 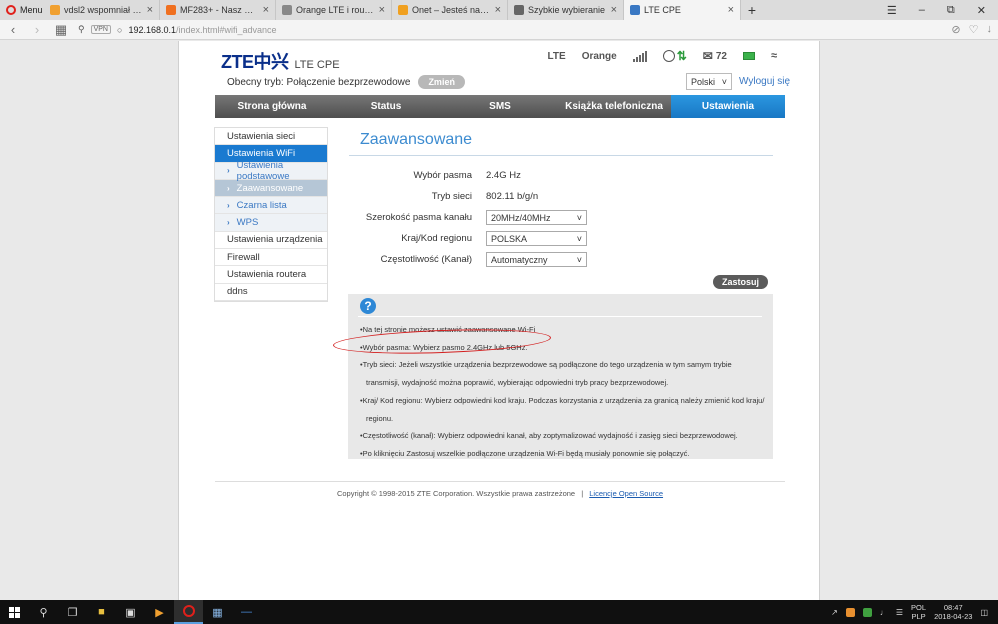 I want to click on network-icon: ☰, so click(x=899, y=612).